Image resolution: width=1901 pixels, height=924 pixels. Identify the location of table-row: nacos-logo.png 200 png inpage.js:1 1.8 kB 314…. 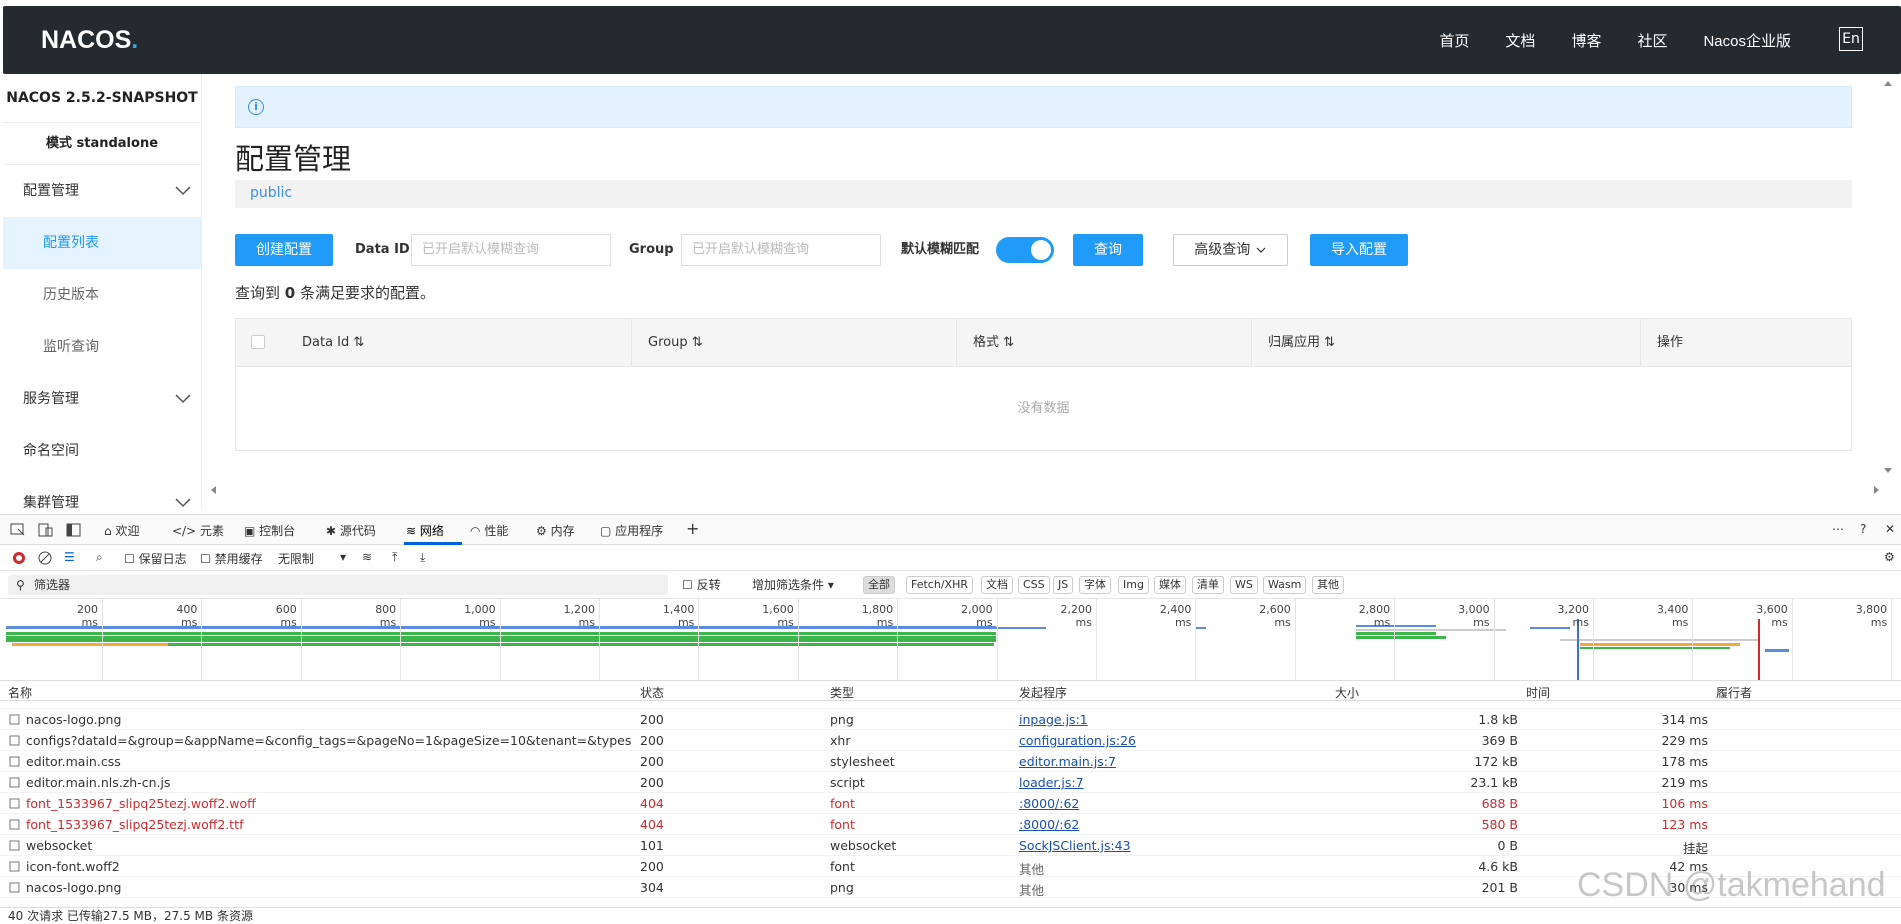
(950, 719).